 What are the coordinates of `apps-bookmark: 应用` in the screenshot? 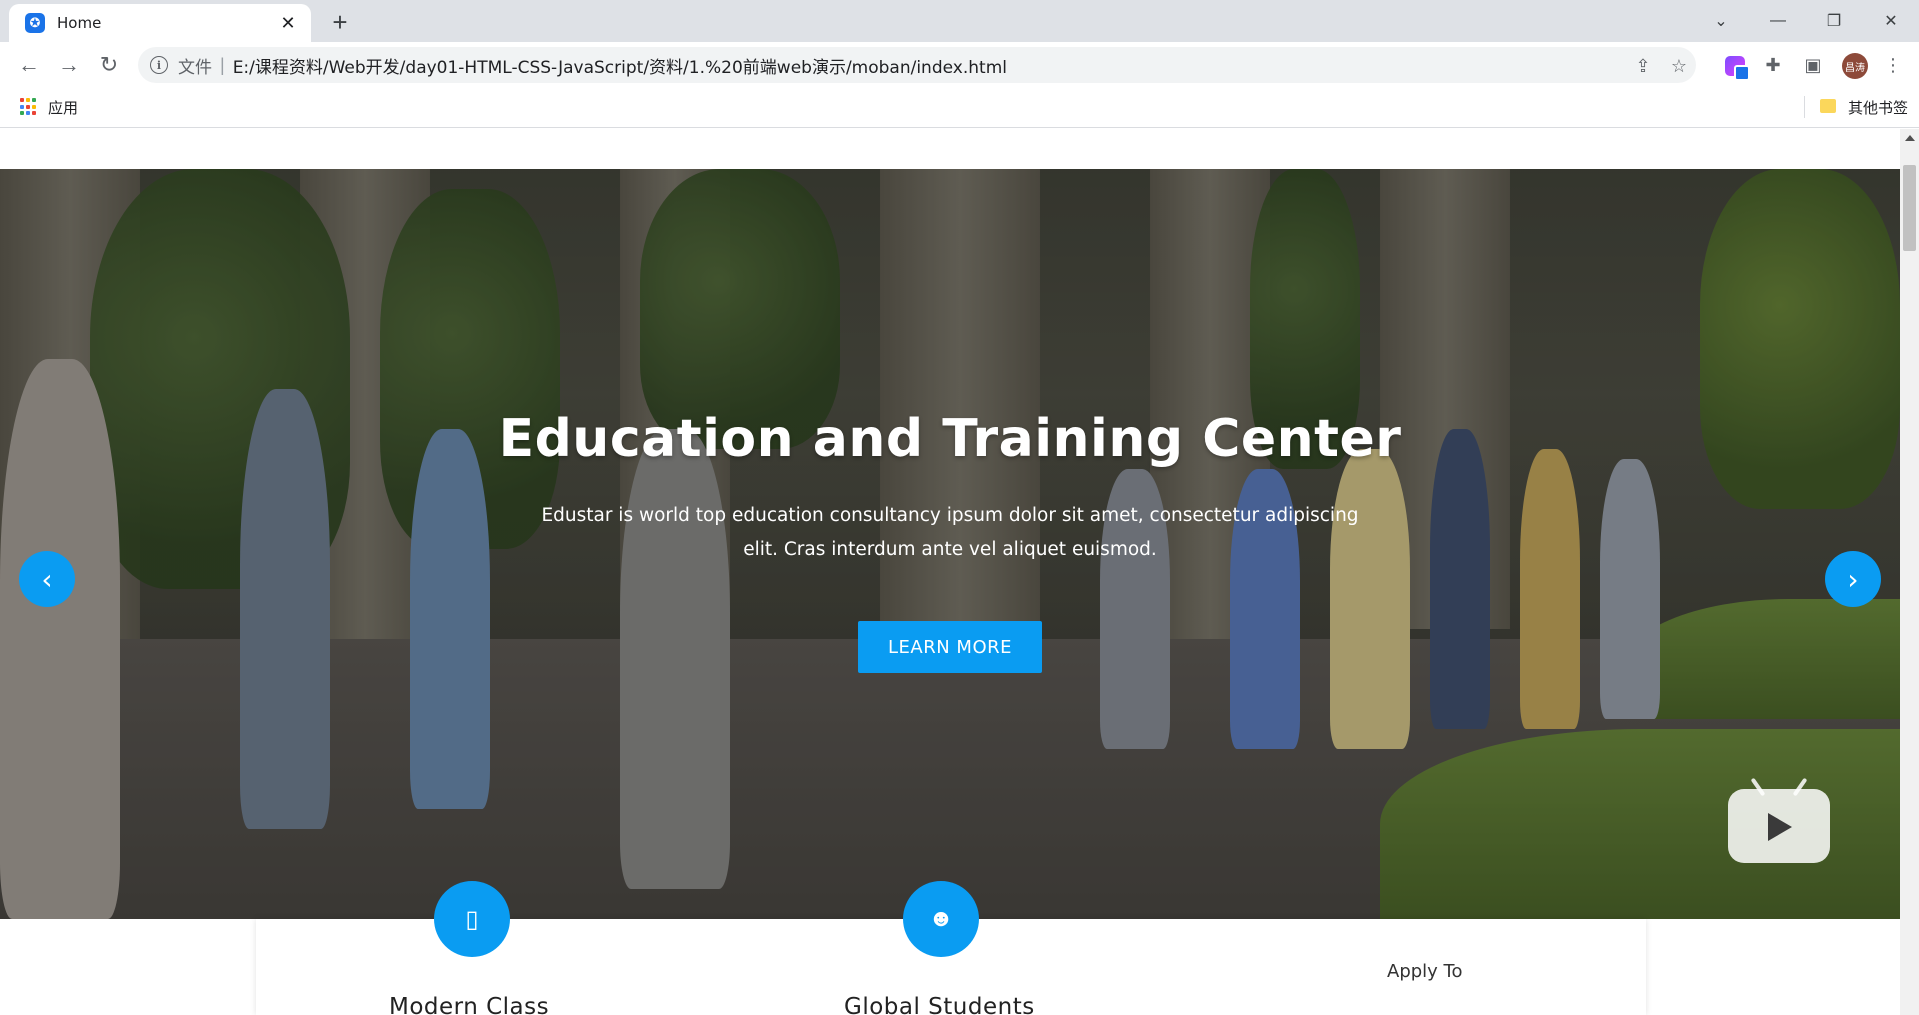 It's located at (63, 107).